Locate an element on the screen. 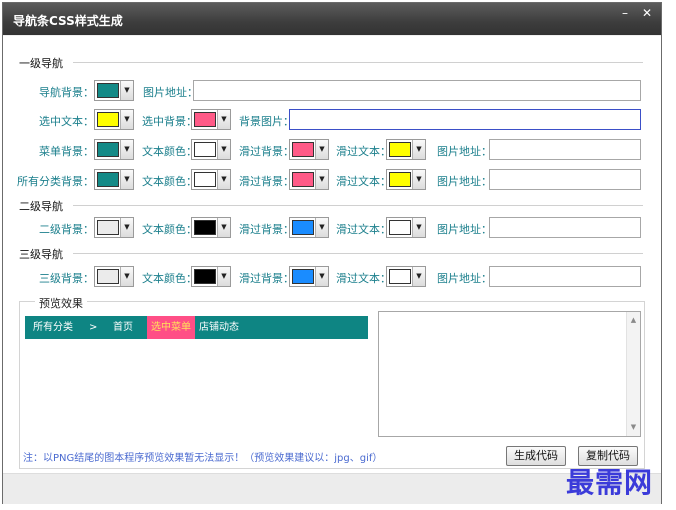  preview-nav-store-news: 店铺动态 is located at coordinates (219, 327).